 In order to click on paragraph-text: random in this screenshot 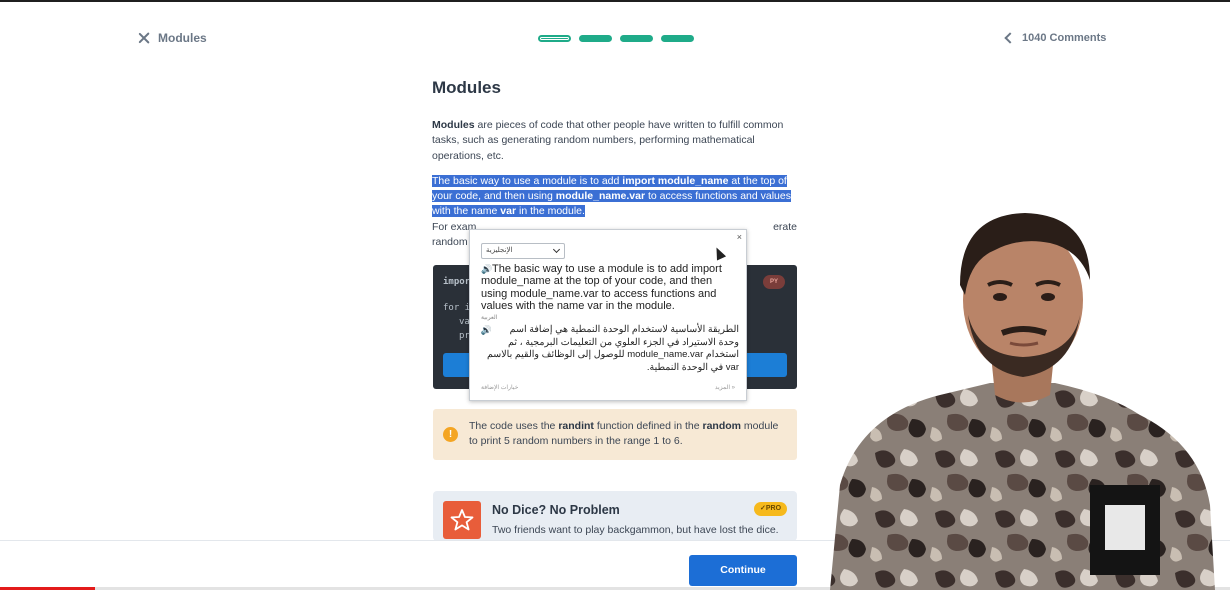, I will do `click(450, 242)`.